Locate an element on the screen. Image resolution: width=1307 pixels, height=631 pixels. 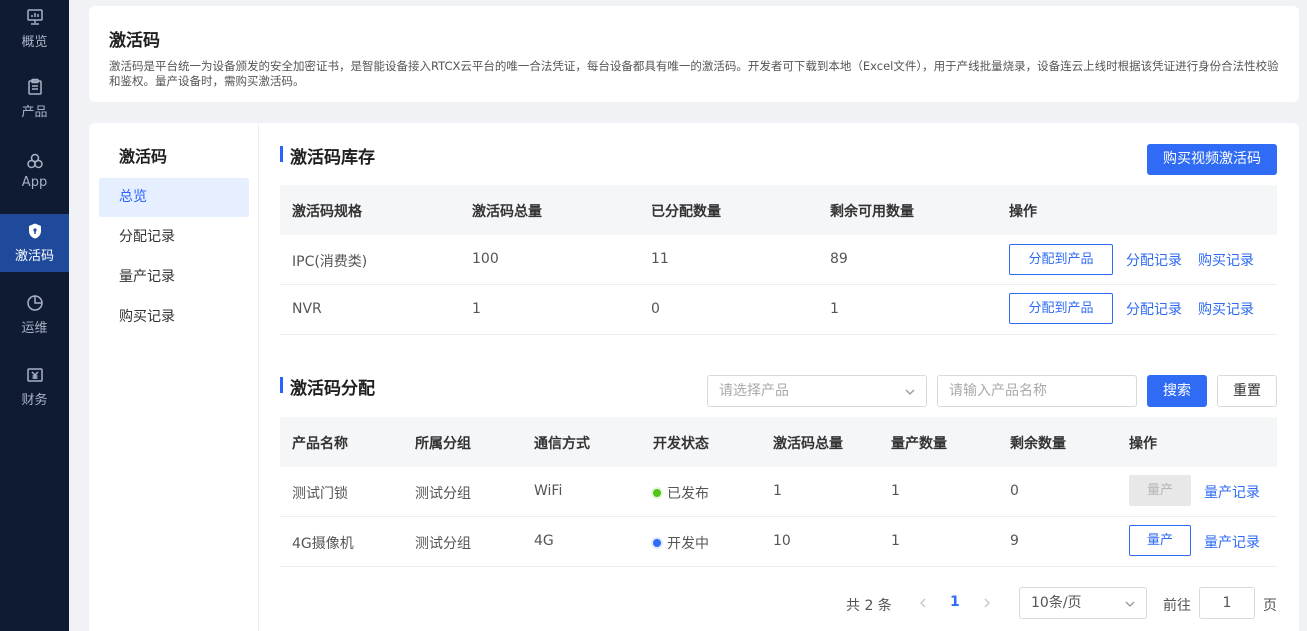
cell-remaining: 1 is located at coordinates (834, 309).